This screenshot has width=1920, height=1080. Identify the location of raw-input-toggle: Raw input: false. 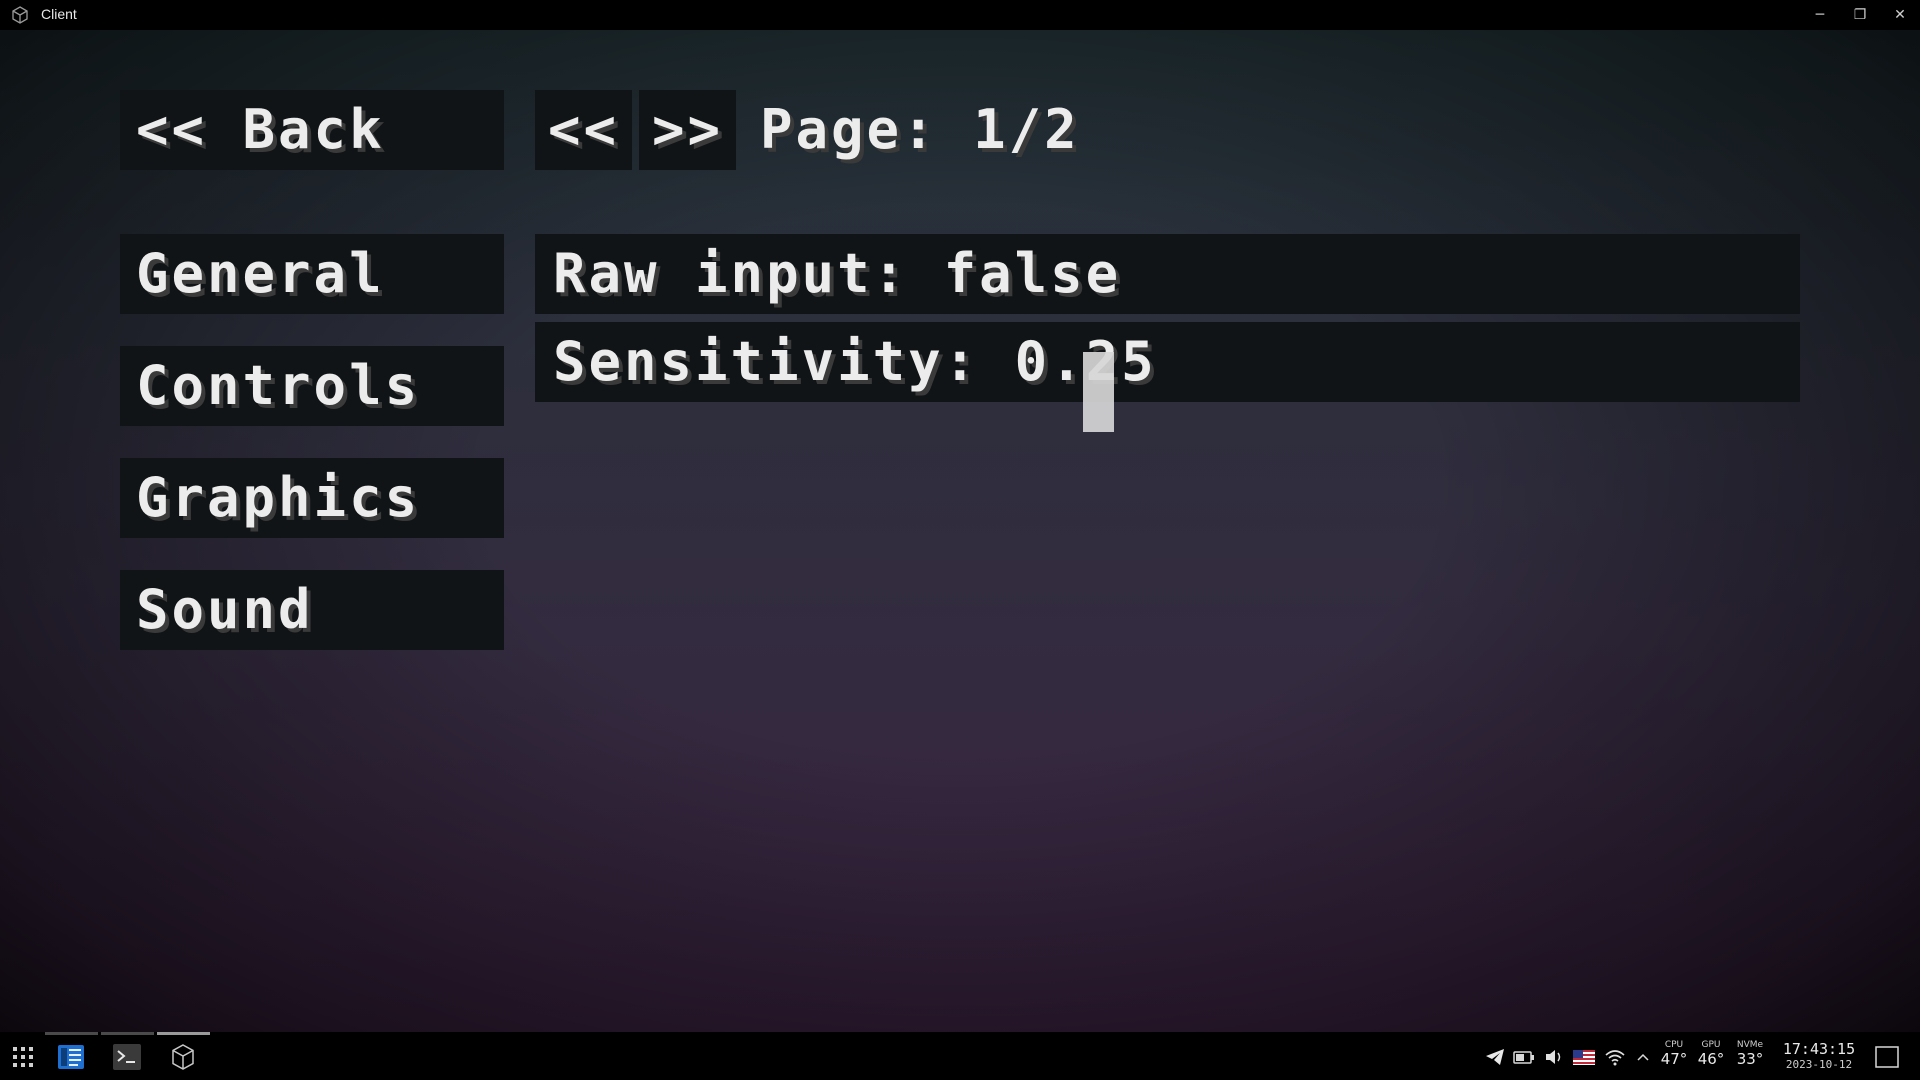
(1167, 274).